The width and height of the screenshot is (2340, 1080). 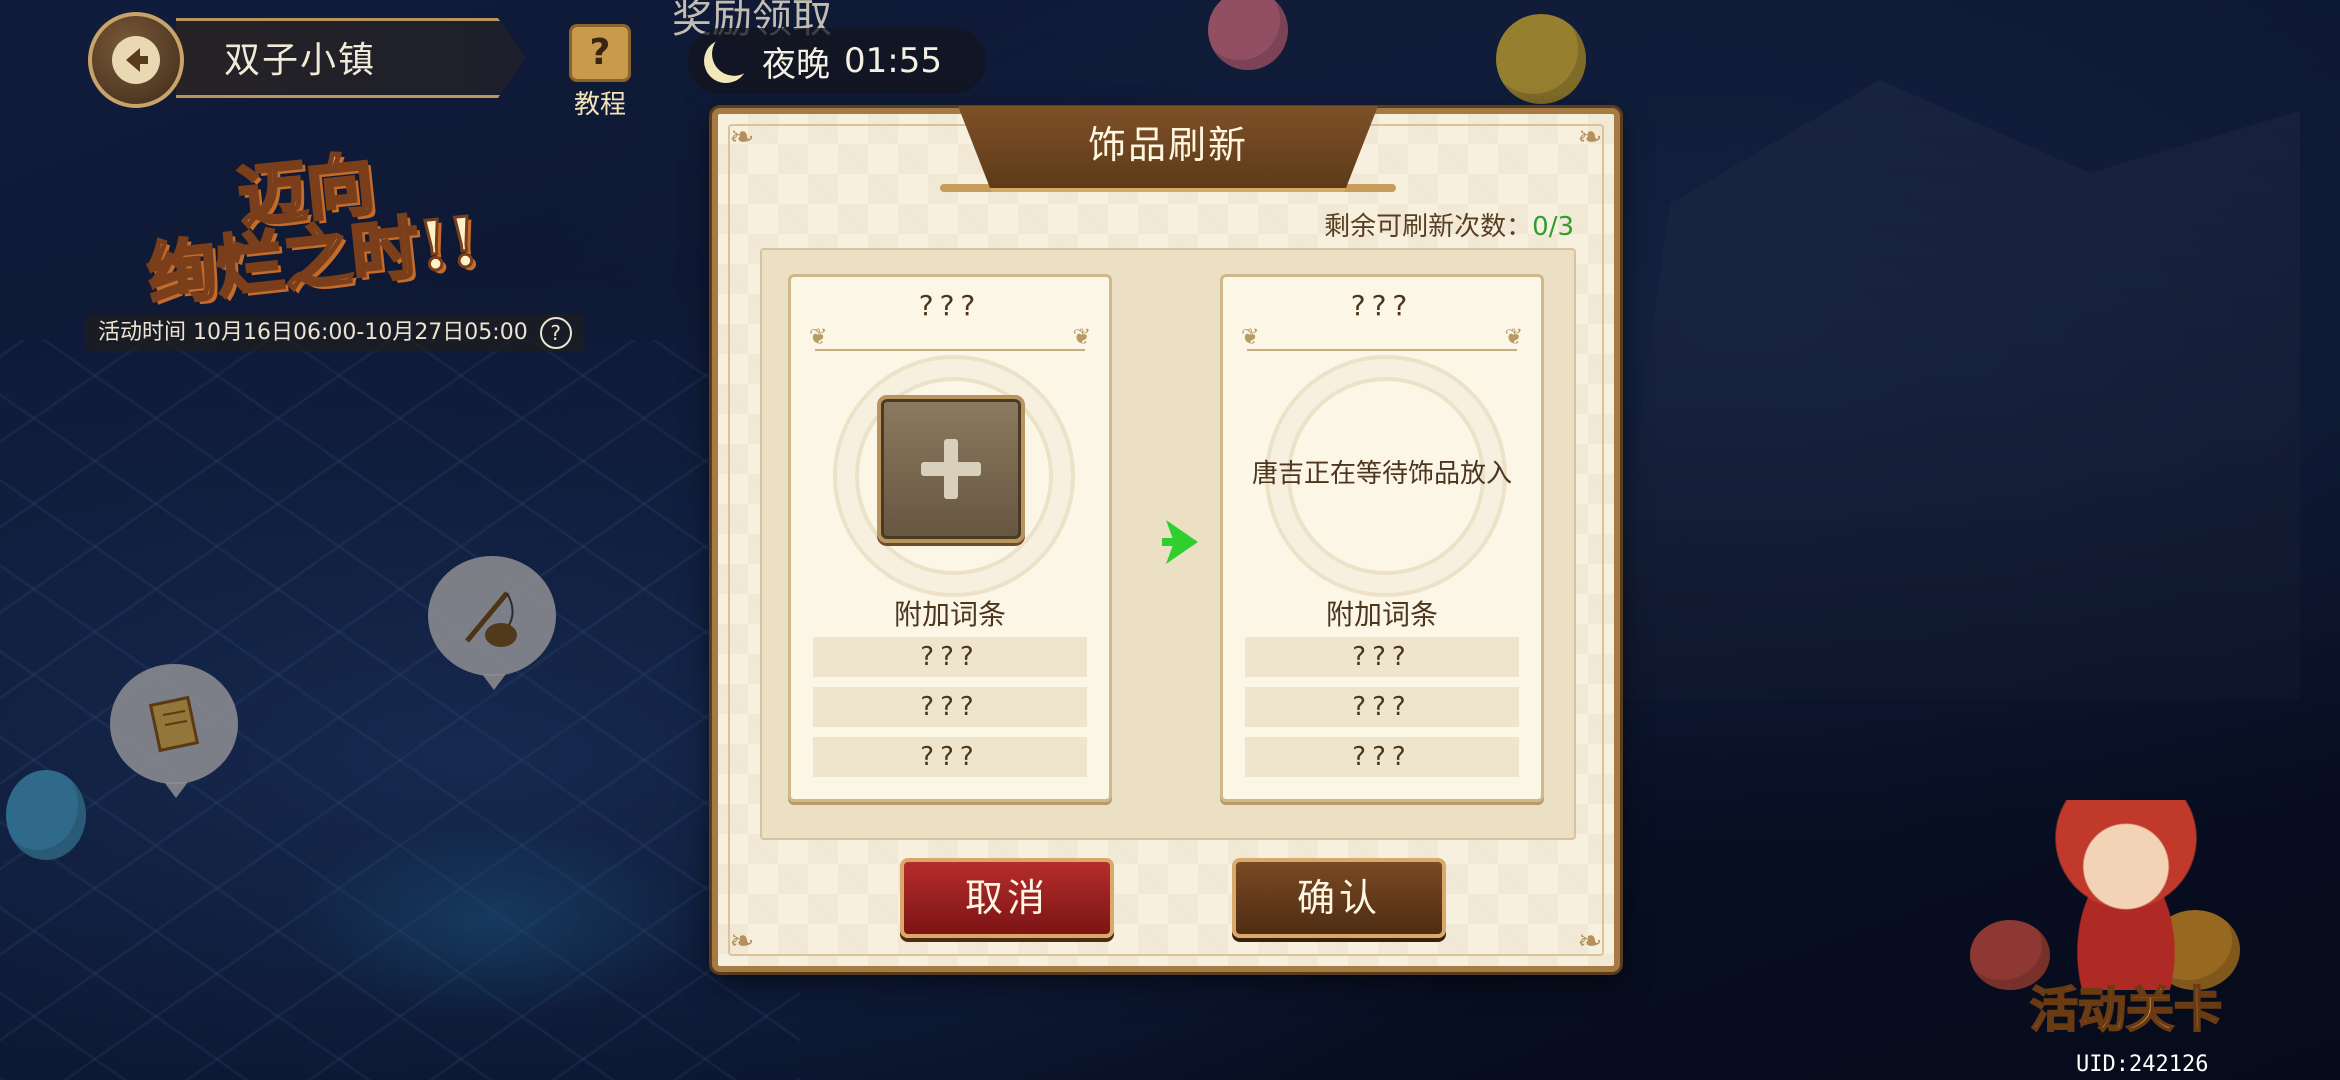 What do you see at coordinates (1428, 227) in the screenshot?
I see `remaining-label: 剩余可刷新次数：` at bounding box center [1428, 227].